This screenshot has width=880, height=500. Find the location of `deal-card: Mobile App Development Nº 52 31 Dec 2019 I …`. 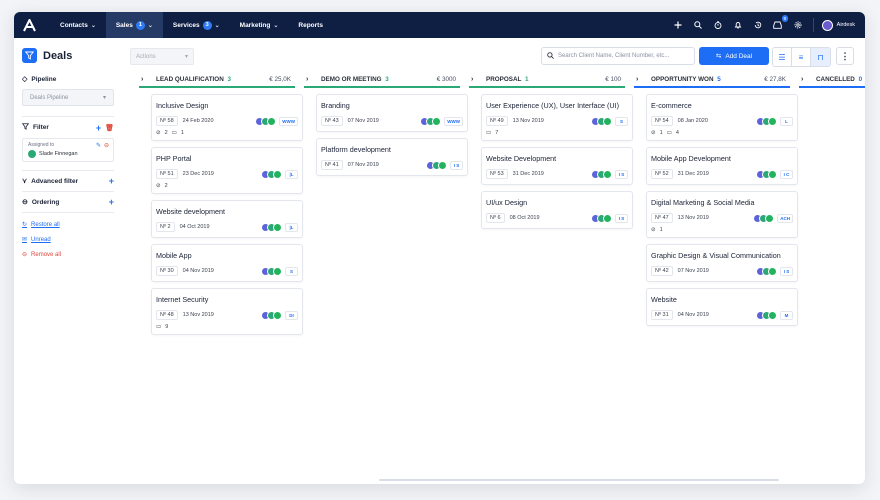

deal-card: Mobile App Development Nº 52 31 Dec 2019 I … is located at coordinates (722, 166).